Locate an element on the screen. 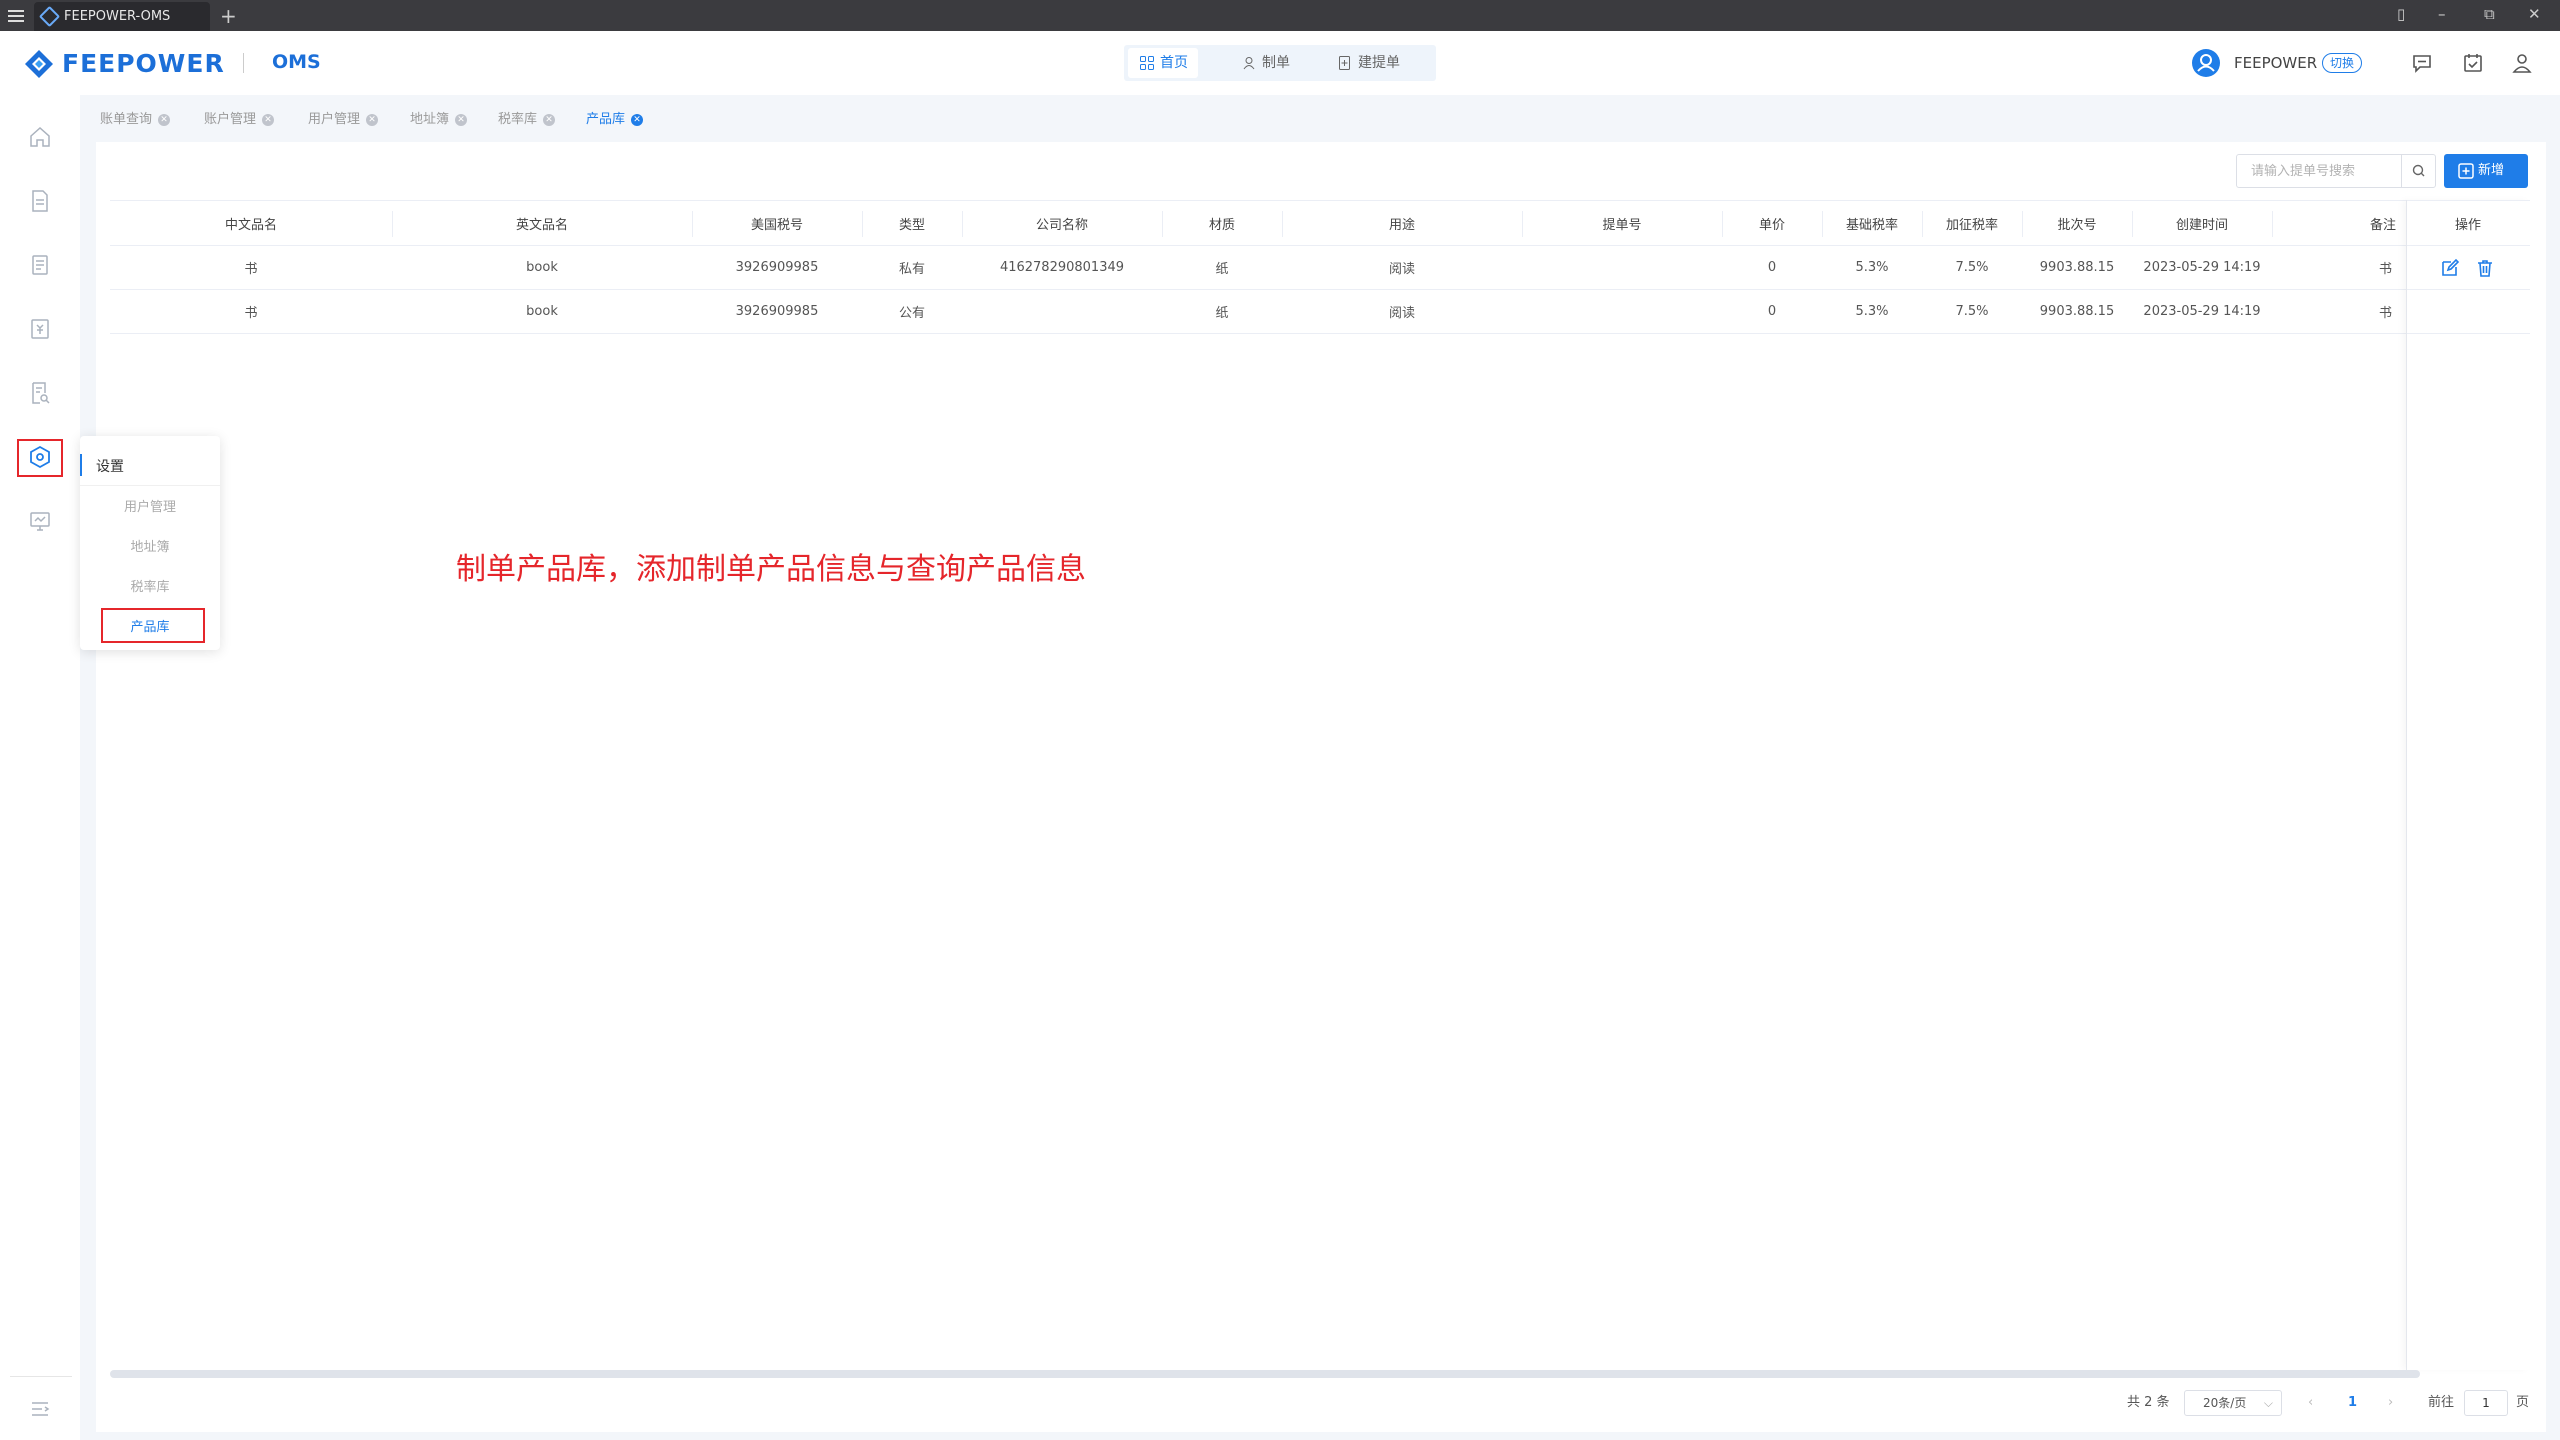 The image size is (2560, 1440). nav-make-order: 制单 is located at coordinates (1265, 63).